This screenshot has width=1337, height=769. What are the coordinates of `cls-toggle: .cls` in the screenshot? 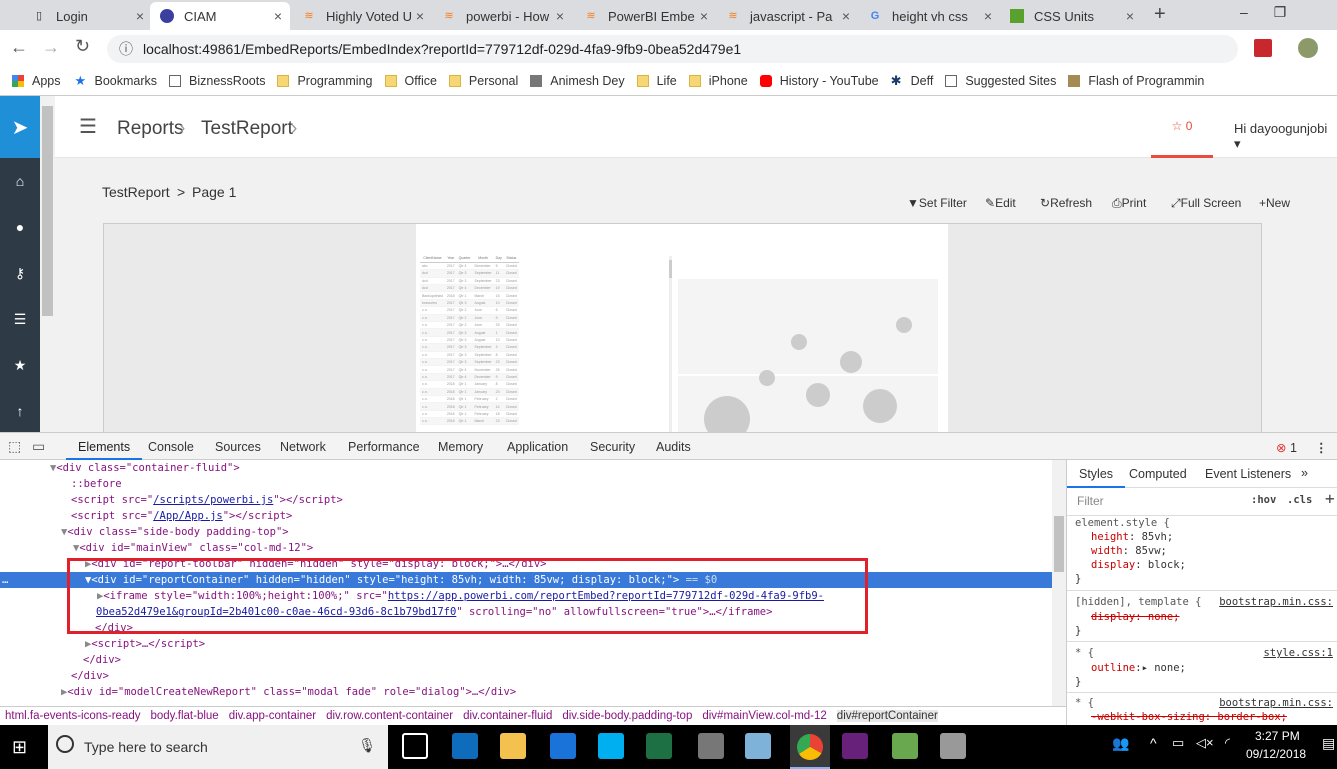 It's located at (1299, 500).